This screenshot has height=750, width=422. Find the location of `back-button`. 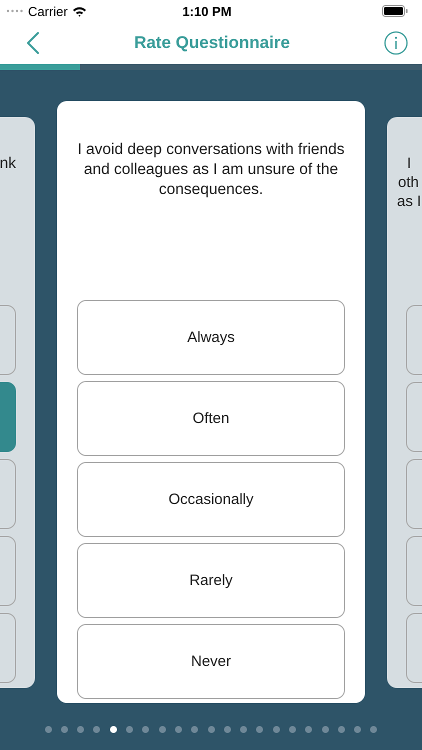

back-button is located at coordinates (33, 43).